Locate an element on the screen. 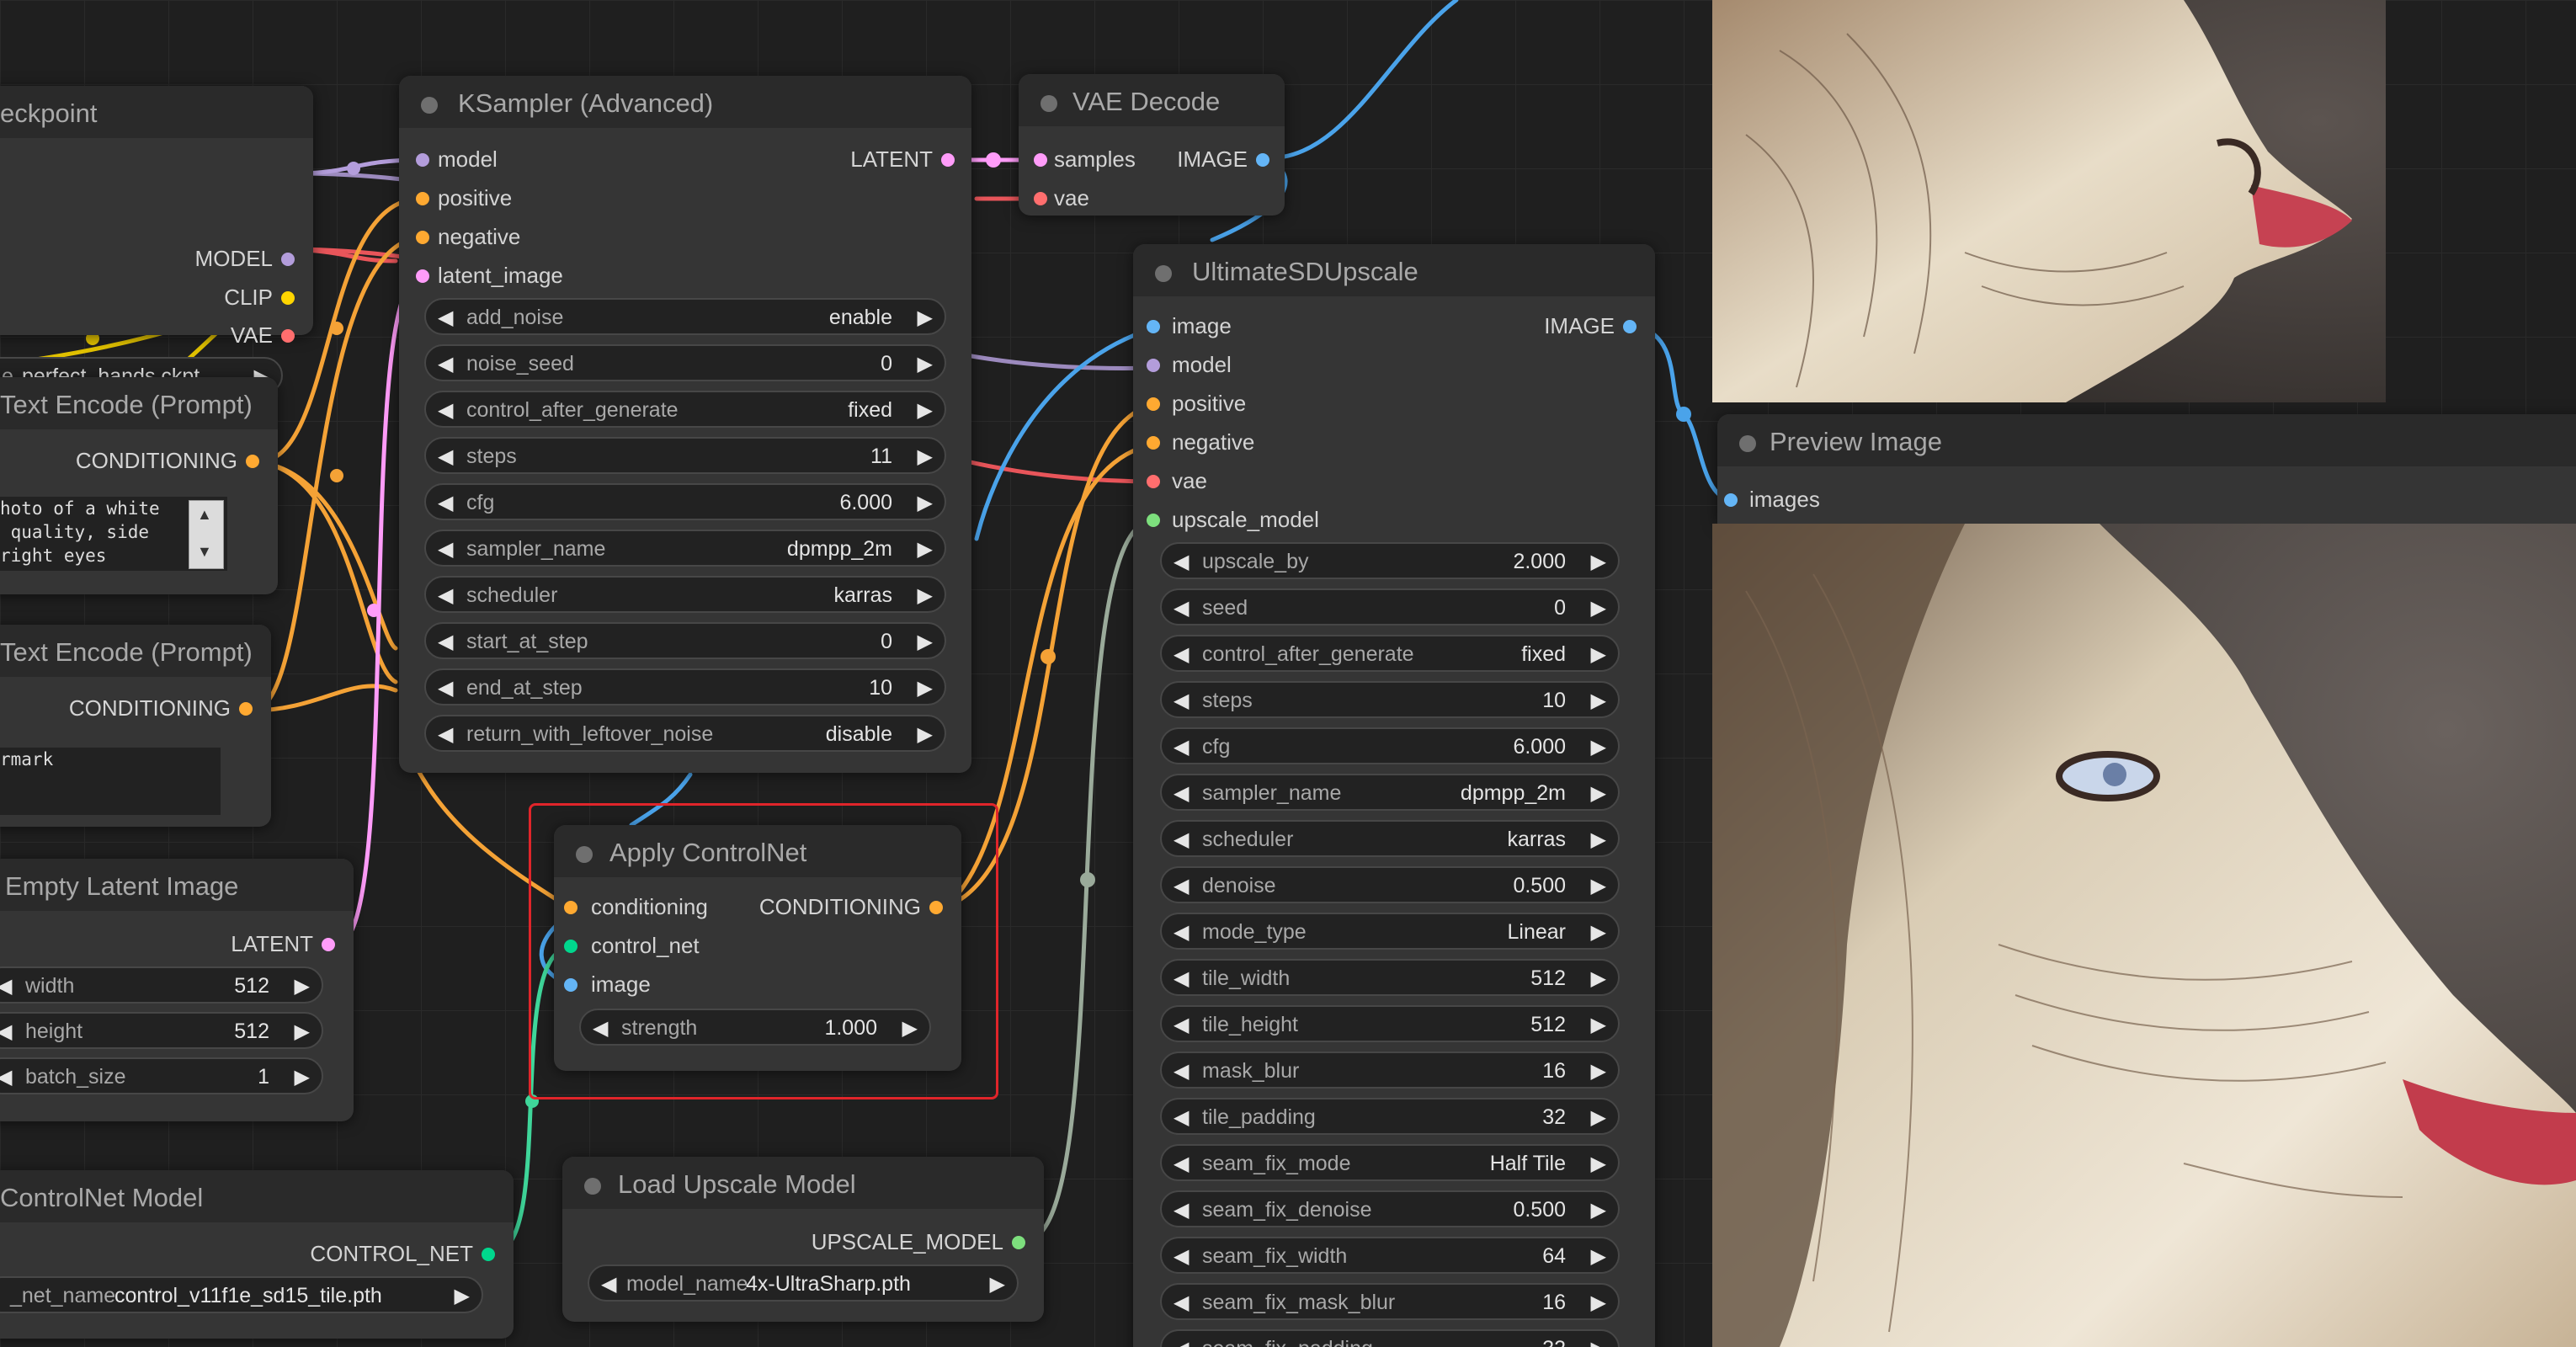 This screenshot has height=1347, width=2576. widget-seed: ◀ seed 0 ▶ is located at coordinates (1390, 607).